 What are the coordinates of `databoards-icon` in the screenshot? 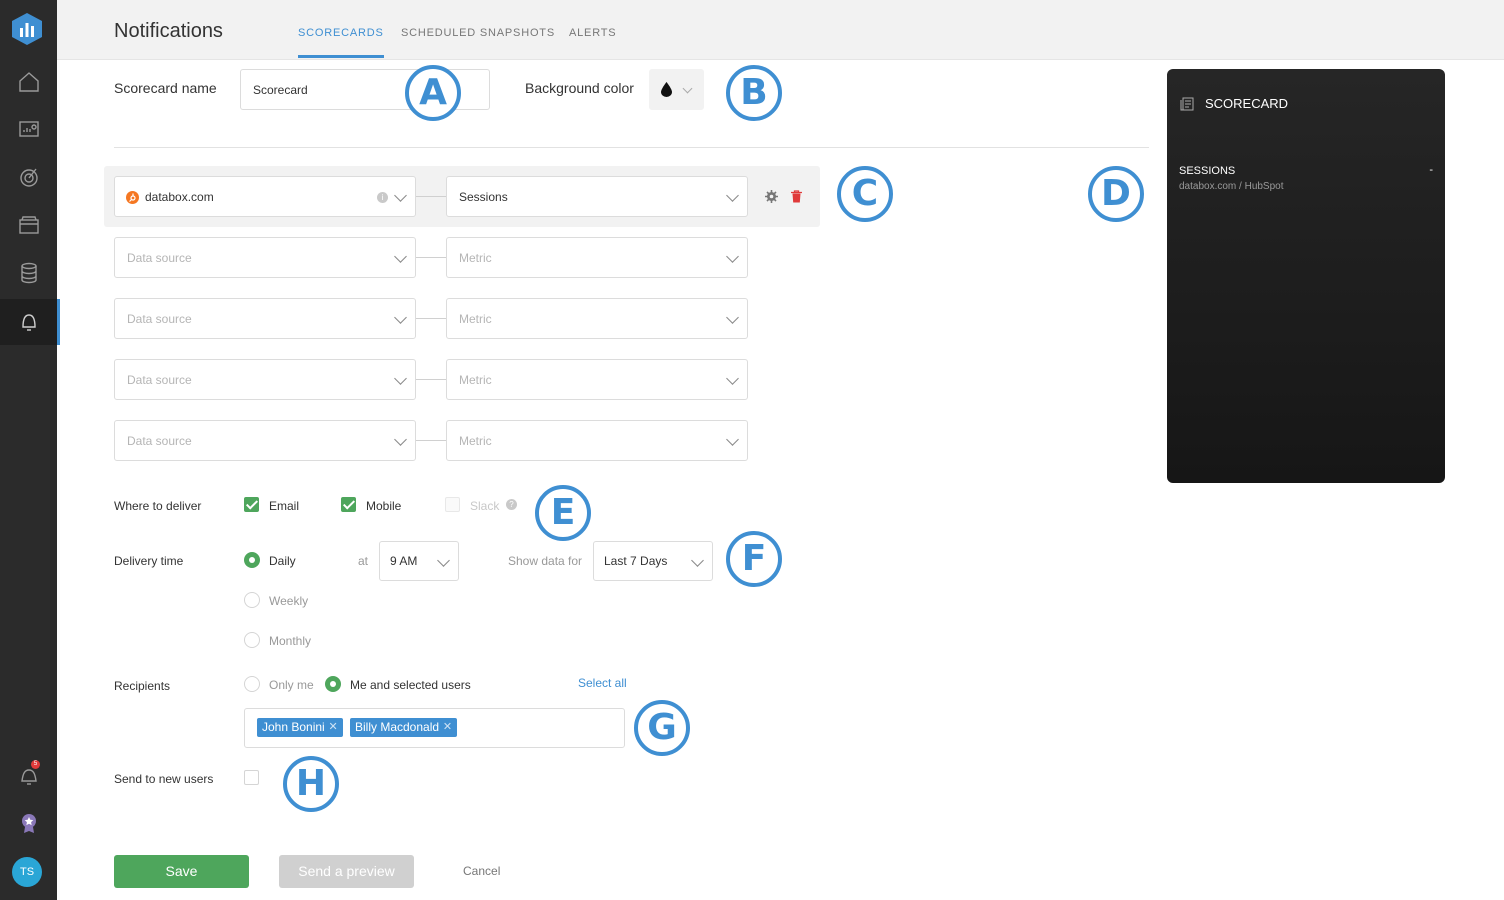 It's located at (28, 225).